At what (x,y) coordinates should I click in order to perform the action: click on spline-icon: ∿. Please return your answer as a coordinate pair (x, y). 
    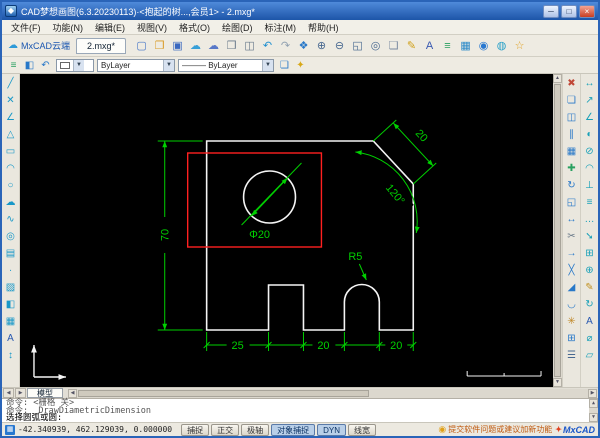
    Looking at the image, I should click on (11, 219).